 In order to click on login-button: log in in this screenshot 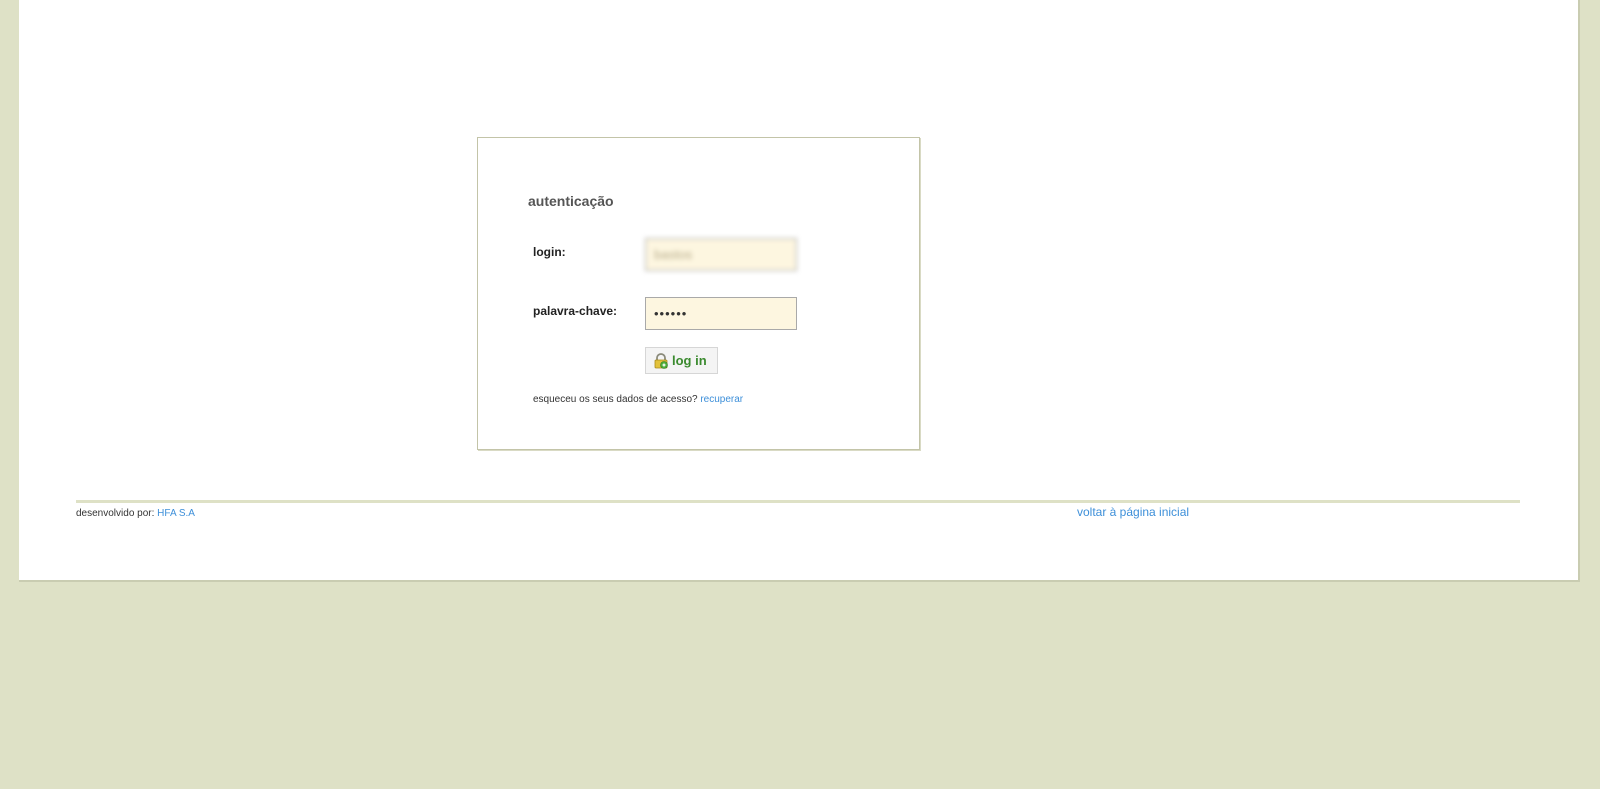, I will do `click(681, 360)`.